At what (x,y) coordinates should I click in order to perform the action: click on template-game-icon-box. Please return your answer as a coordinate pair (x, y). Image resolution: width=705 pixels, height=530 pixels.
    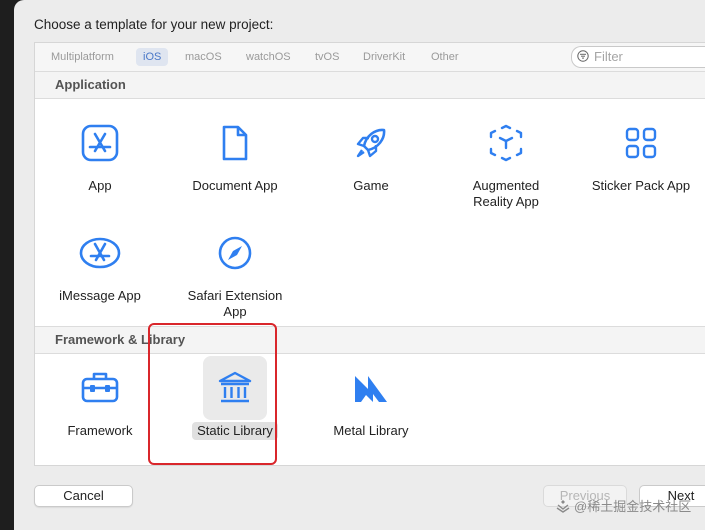
    Looking at the image, I should click on (371, 143).